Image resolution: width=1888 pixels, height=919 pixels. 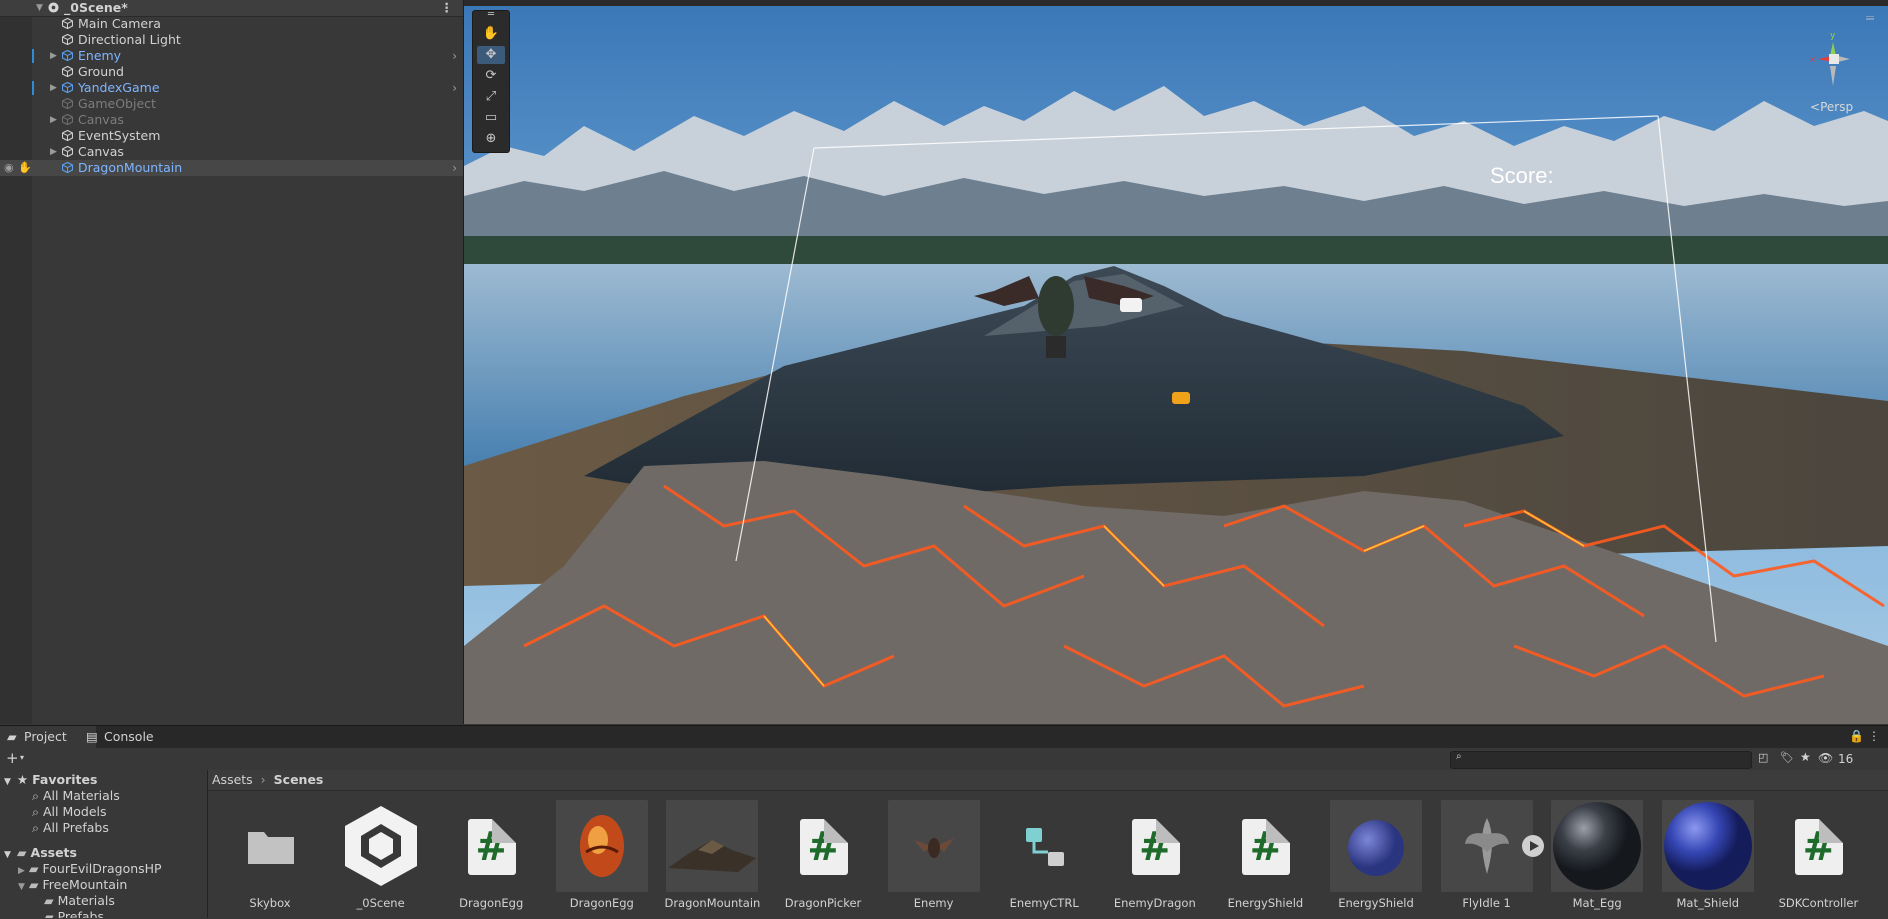 I want to click on camera-gizmo-icon, so click(x=1131, y=305).